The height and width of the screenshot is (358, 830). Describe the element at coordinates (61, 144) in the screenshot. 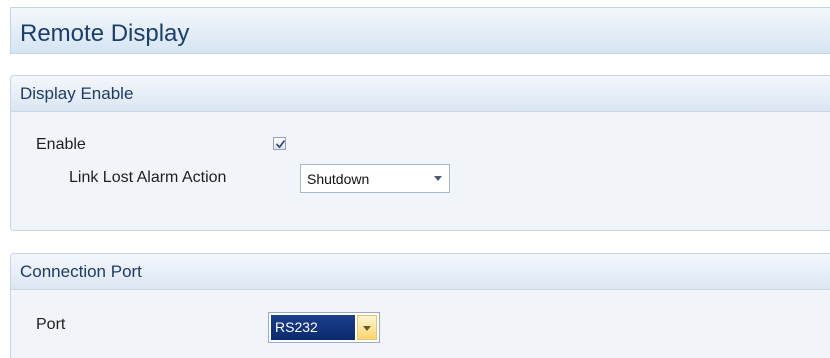

I see `enable-label: Enable` at that location.